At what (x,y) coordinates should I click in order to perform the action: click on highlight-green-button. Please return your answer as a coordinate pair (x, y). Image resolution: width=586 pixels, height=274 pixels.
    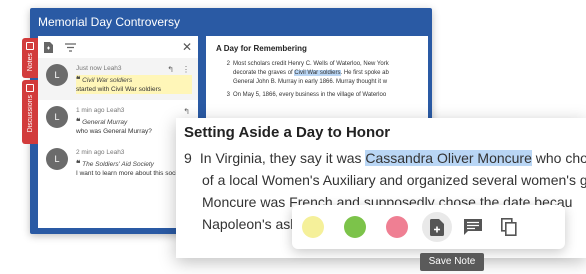
    Looking at the image, I should click on (355, 227).